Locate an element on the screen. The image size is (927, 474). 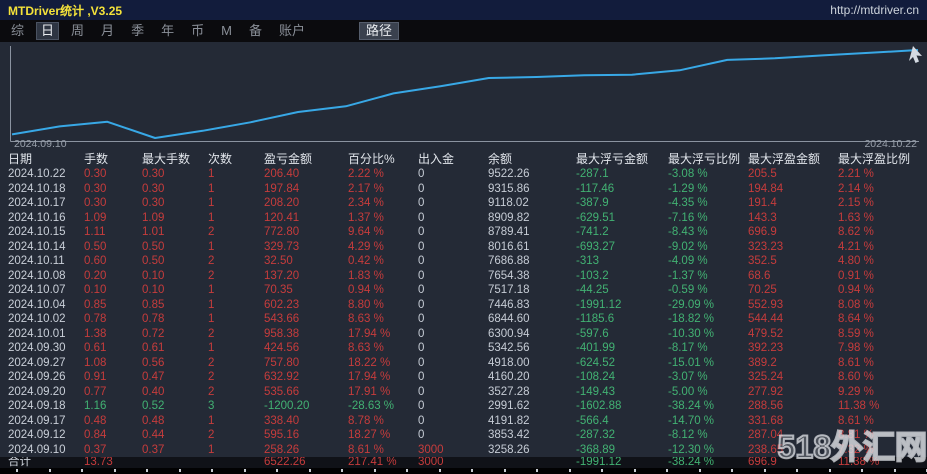
date-cell: 2024.10.17 is located at coordinates (37, 203).